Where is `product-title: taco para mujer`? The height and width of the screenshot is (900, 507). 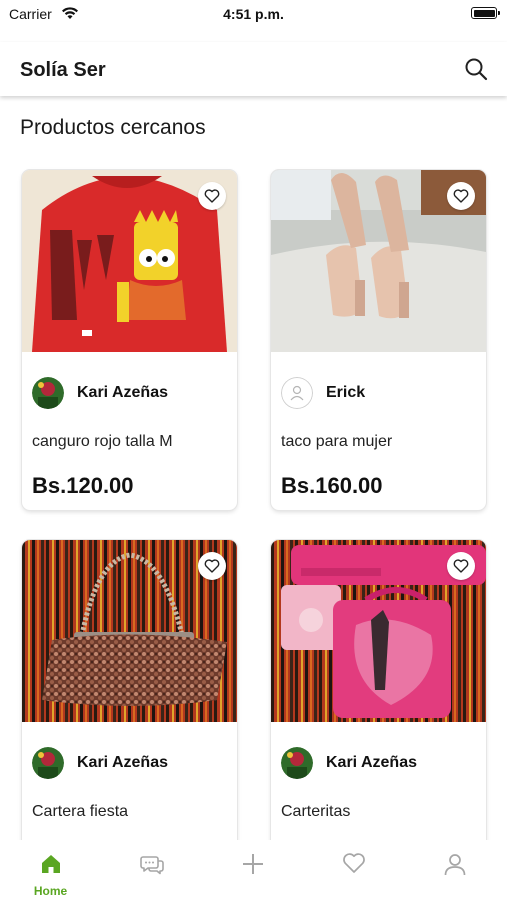 product-title: taco para mujer is located at coordinates (337, 441).